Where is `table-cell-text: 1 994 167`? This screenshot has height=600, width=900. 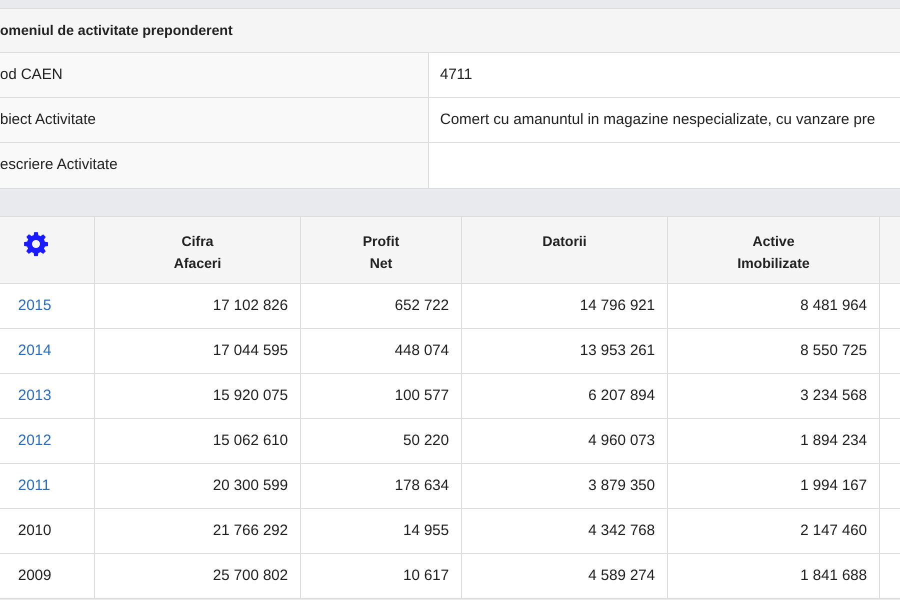
table-cell-text: 1 994 167 is located at coordinates (833, 486).